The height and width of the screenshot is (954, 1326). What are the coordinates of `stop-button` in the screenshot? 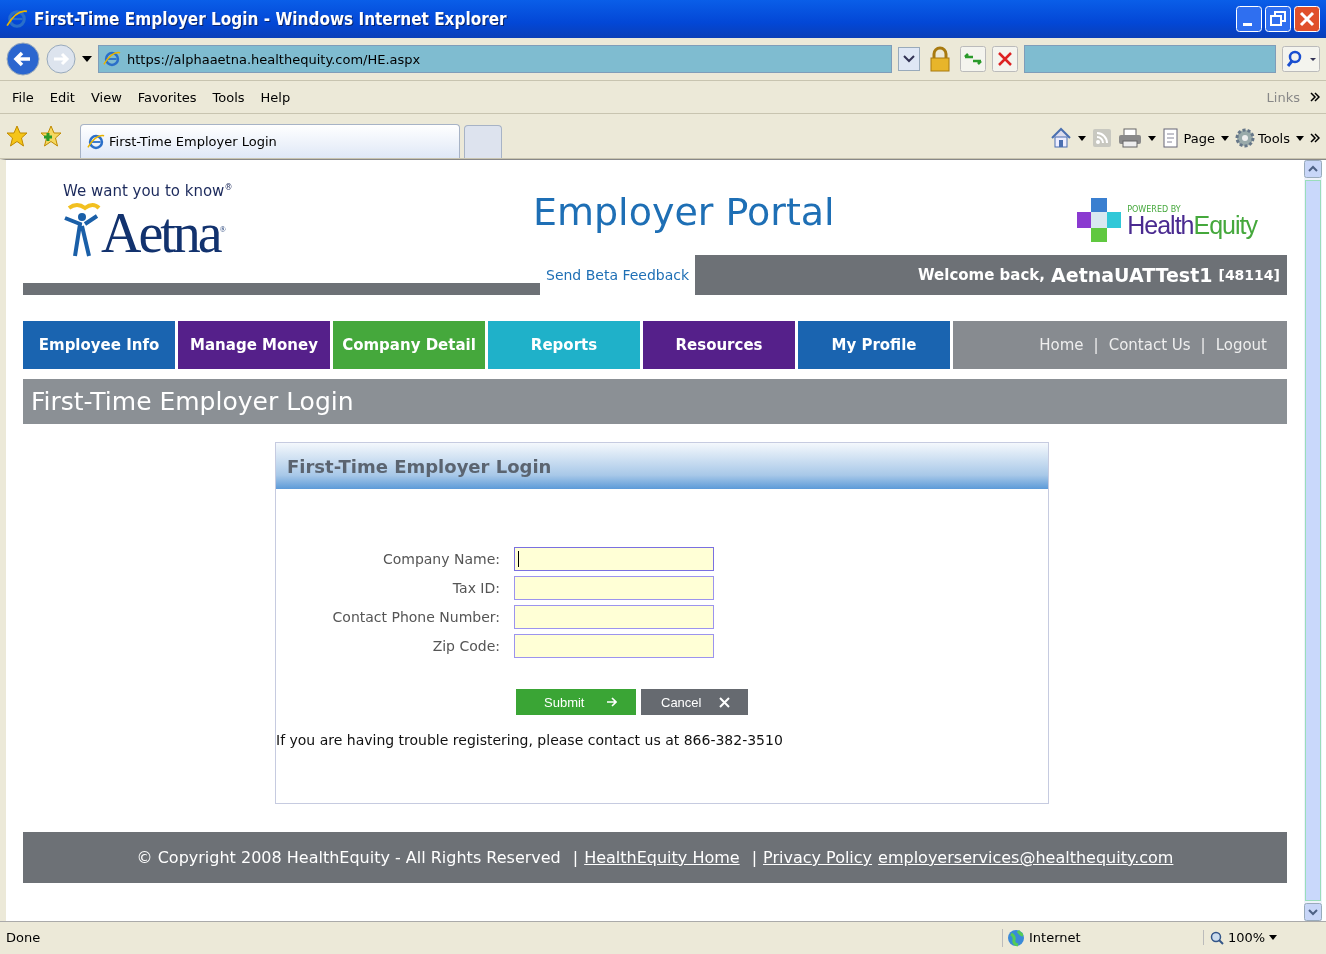 It's located at (1005, 59).